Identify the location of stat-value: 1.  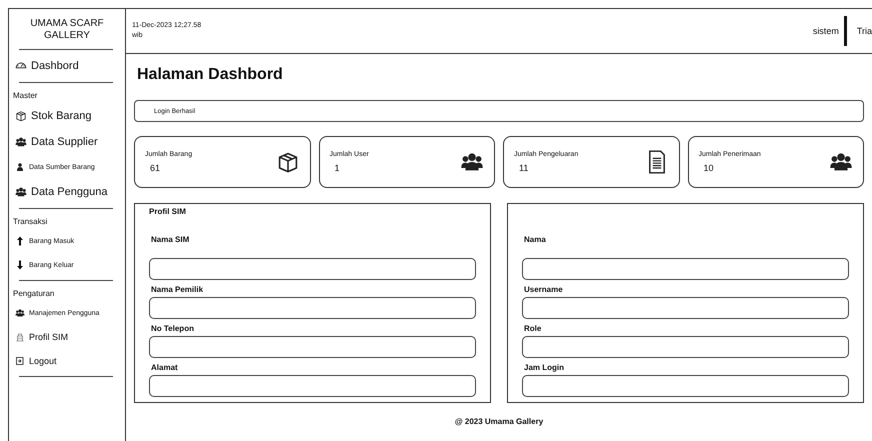
(337, 168).